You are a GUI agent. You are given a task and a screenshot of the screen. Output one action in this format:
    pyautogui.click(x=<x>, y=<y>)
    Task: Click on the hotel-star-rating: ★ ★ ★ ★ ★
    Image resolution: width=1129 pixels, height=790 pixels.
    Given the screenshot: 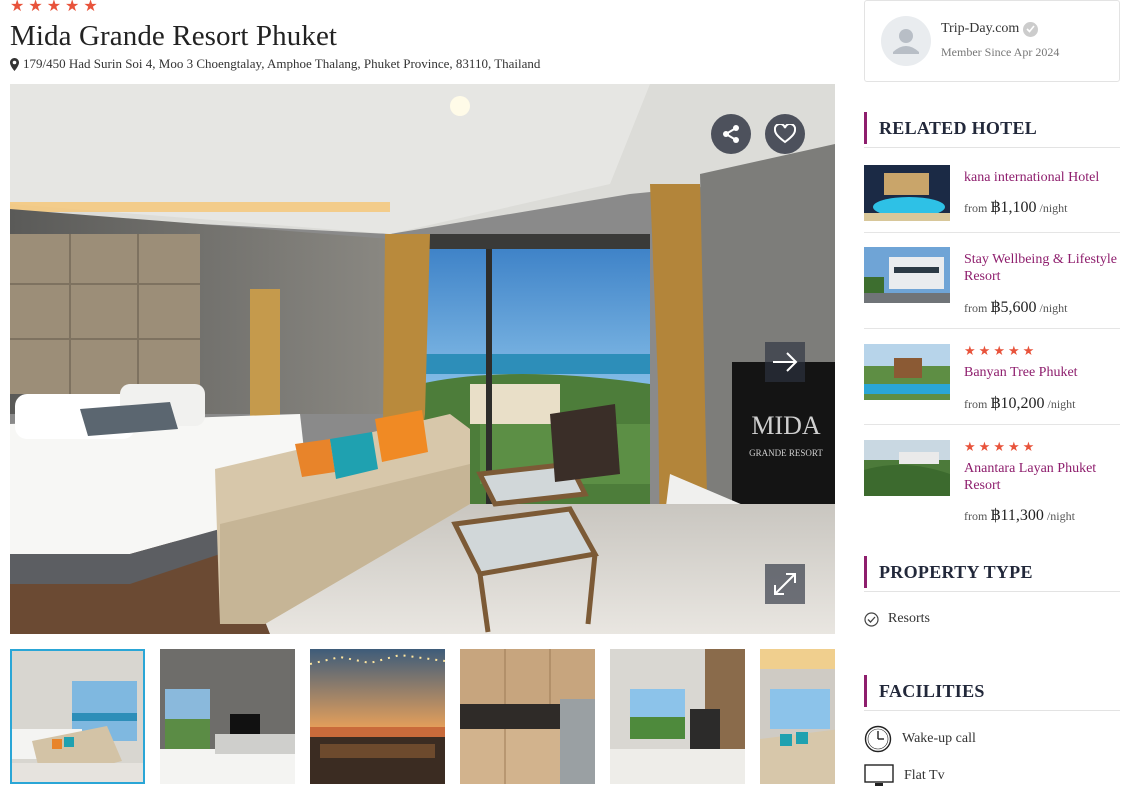 What is the action you would take?
    pyautogui.click(x=54, y=7)
    